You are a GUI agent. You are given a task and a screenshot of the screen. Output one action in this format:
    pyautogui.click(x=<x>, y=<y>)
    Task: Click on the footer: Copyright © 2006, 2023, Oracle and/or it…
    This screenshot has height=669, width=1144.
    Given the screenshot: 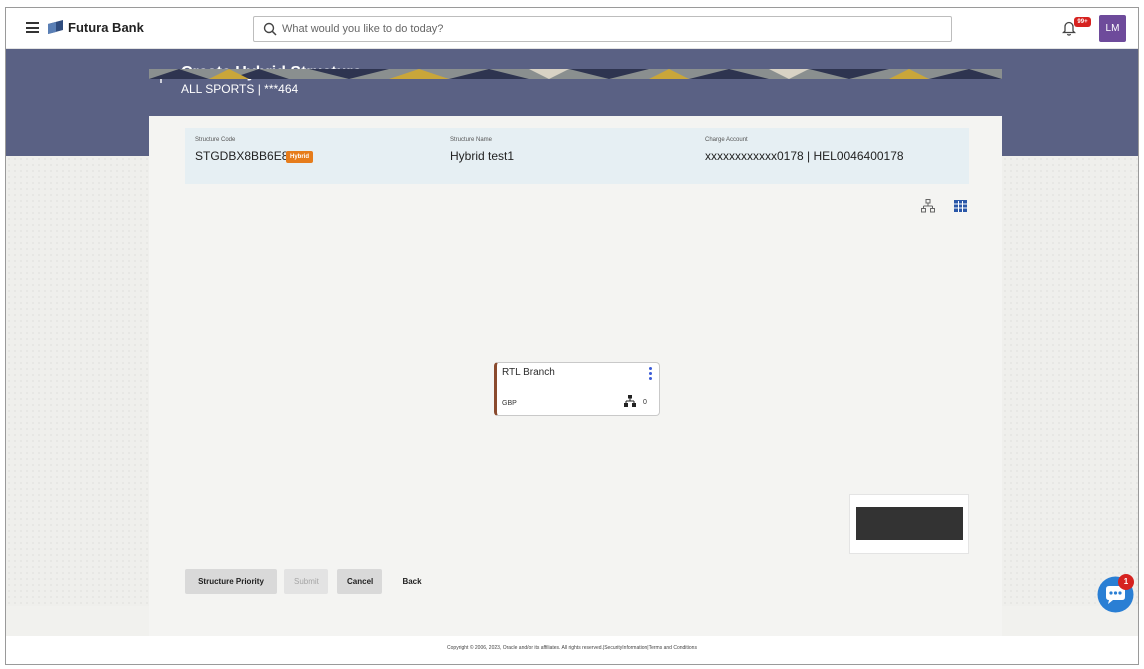 What is the action you would take?
    pyautogui.click(x=572, y=650)
    